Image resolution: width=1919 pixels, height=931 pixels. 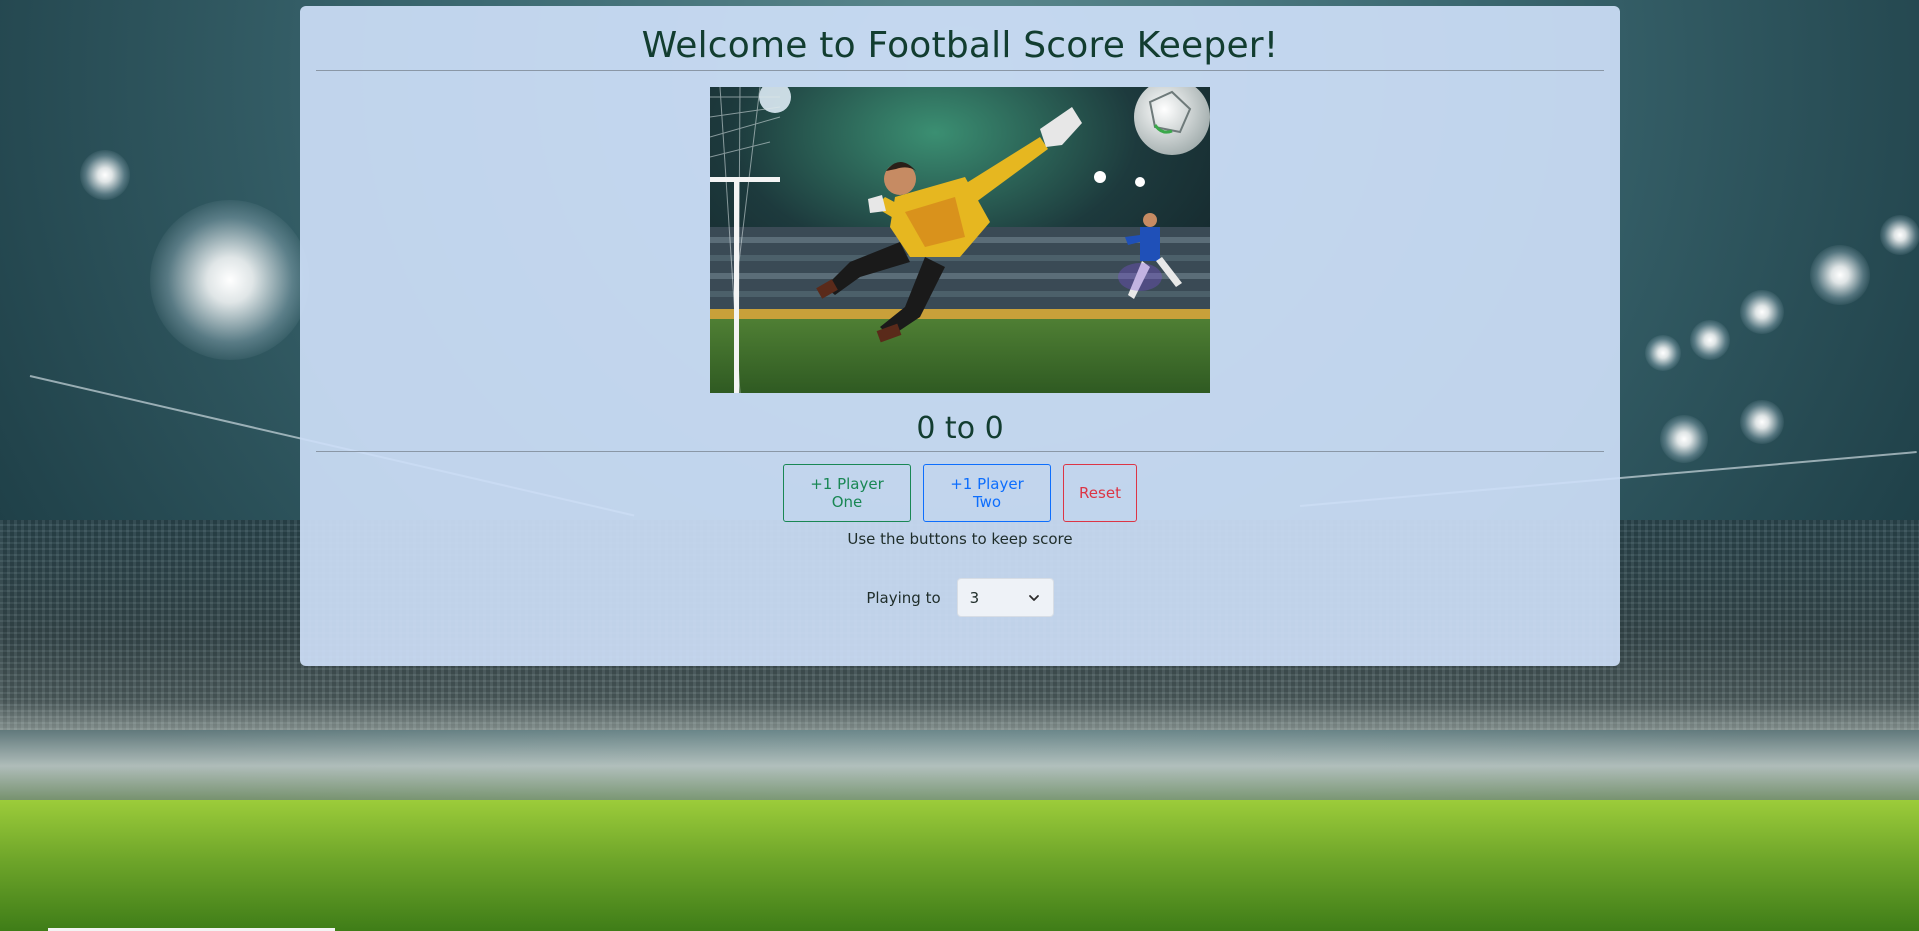 I want to click on reset-button: Reset, so click(x=1100, y=493).